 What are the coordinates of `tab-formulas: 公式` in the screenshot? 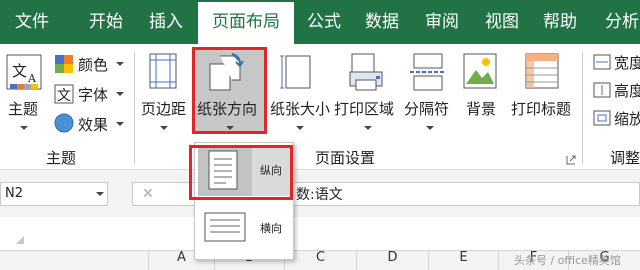 It's located at (324, 22).